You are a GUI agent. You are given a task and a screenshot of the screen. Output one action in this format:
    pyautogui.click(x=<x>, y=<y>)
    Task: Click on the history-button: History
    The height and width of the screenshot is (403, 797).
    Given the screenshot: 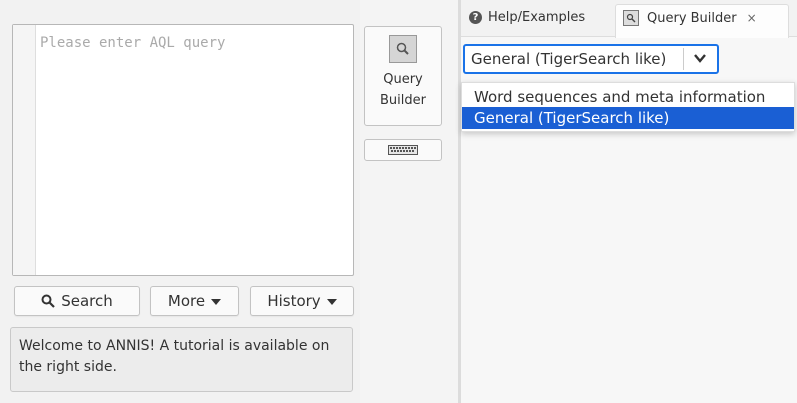 What is the action you would take?
    pyautogui.click(x=302, y=301)
    